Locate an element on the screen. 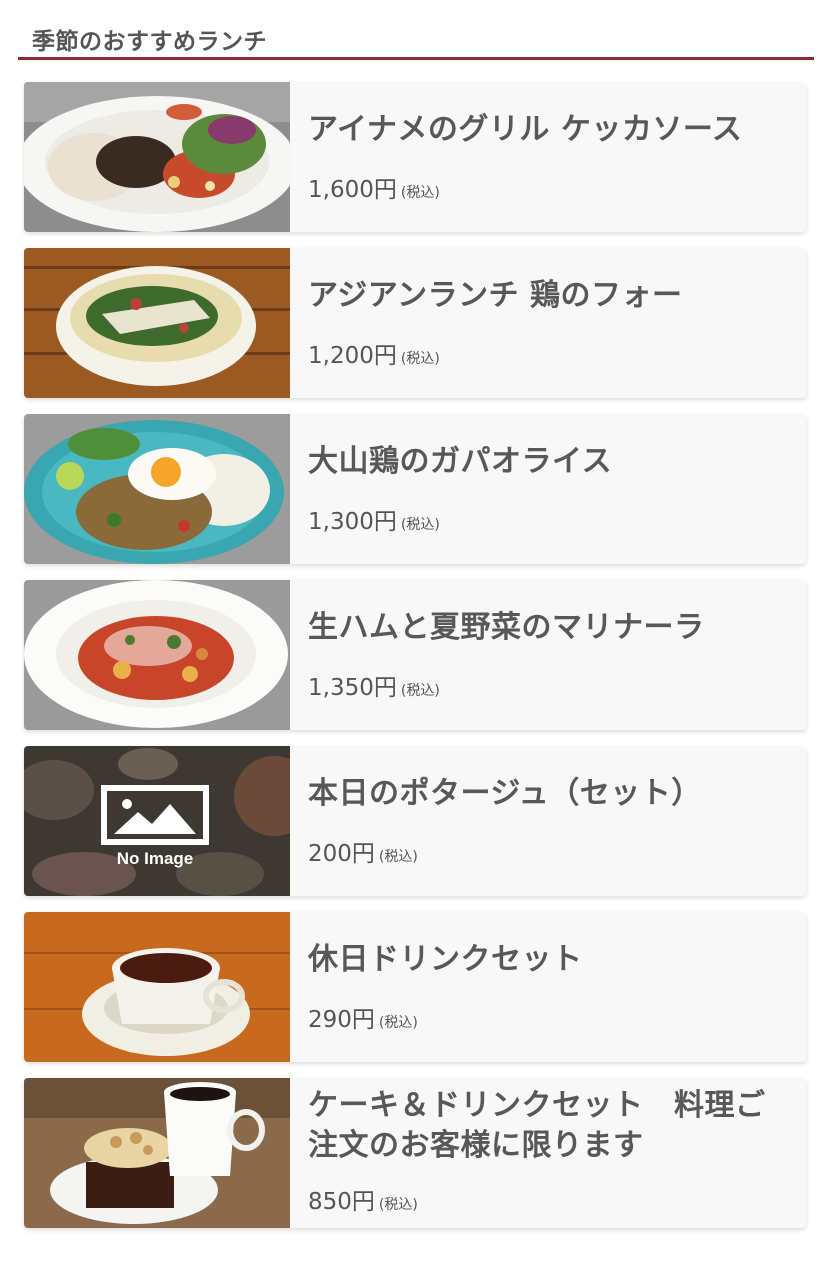  price-row: 1,300円 (税込) is located at coordinates (374, 519).